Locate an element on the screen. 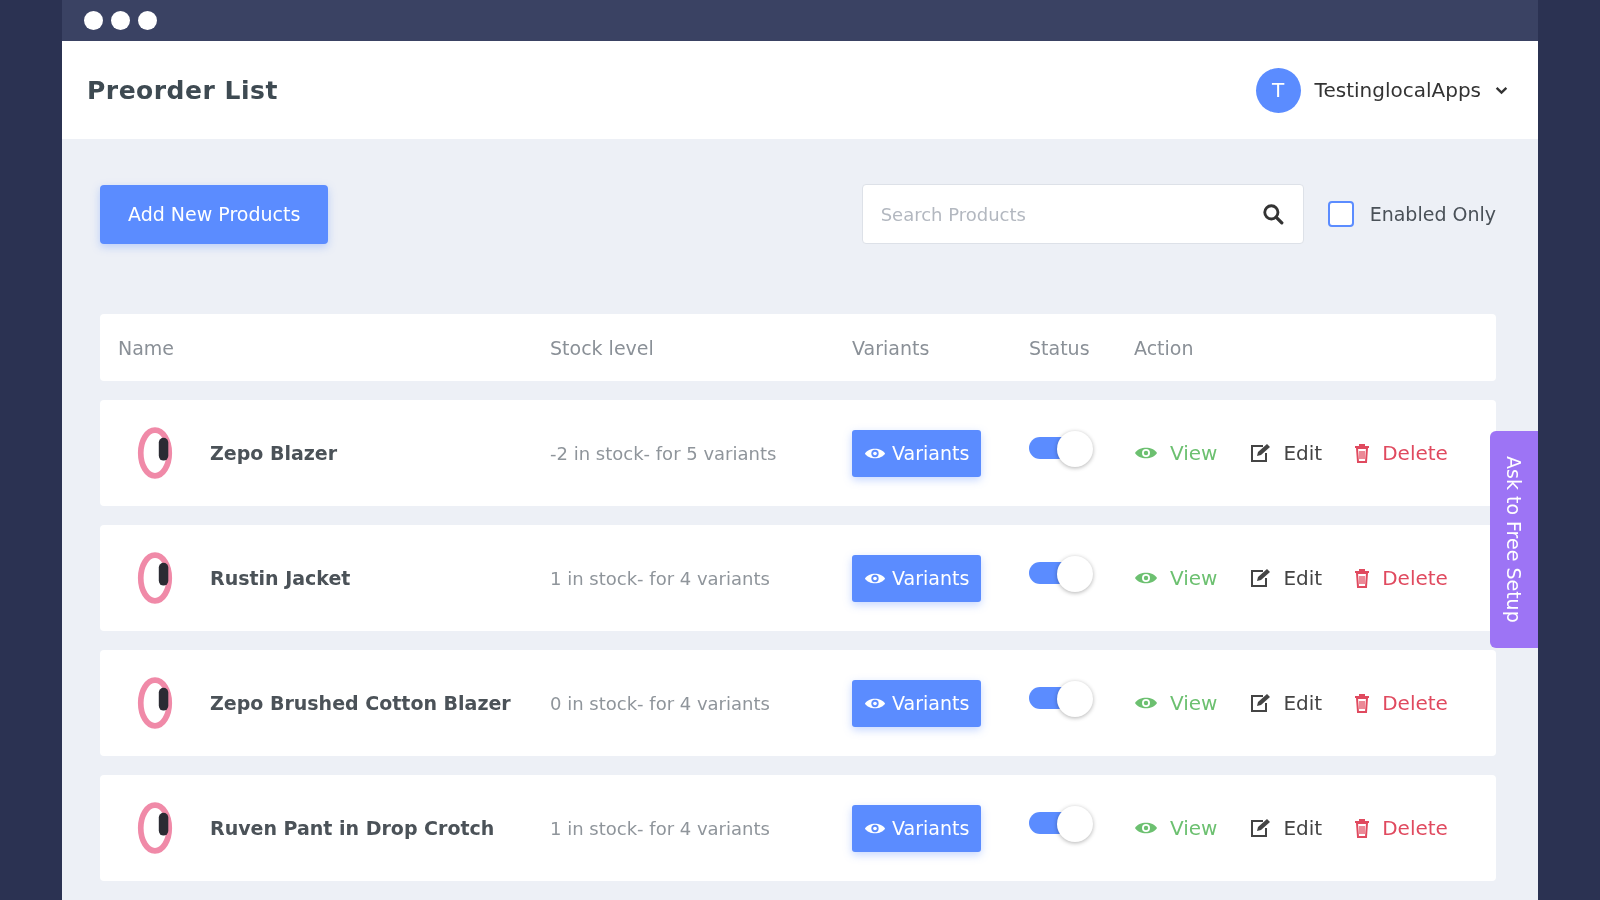 The width and height of the screenshot is (1600, 900). stock-level: -2 in stock- for 5 variants is located at coordinates (664, 453).